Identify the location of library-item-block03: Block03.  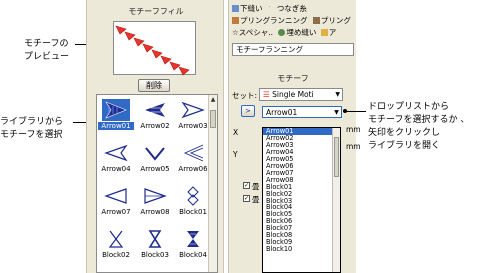
(155, 247).